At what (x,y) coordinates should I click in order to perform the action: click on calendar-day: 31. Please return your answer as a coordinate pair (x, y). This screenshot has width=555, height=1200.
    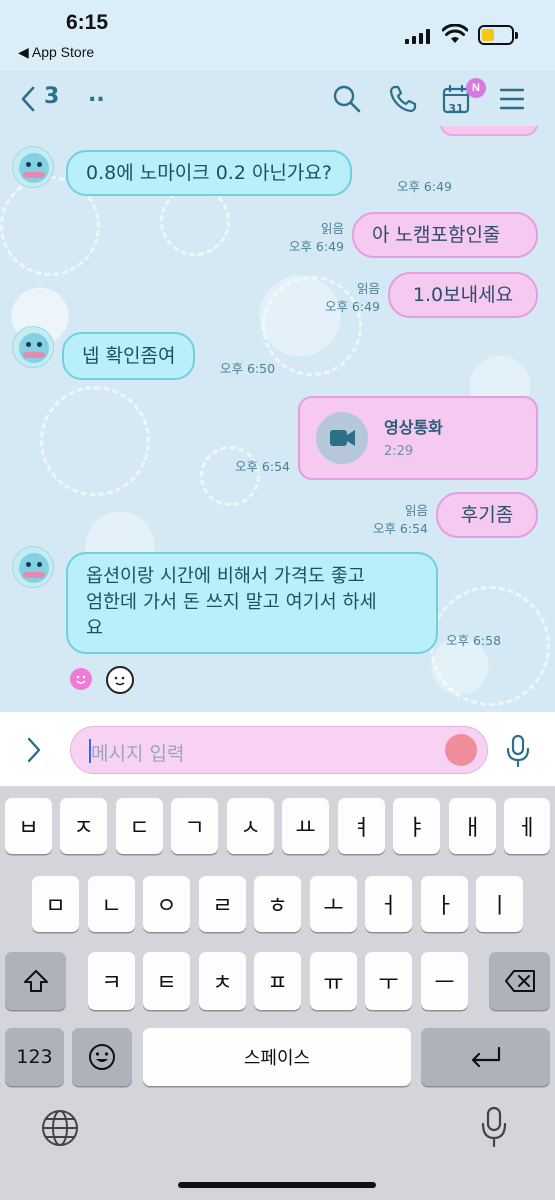
    Looking at the image, I should click on (456, 108).